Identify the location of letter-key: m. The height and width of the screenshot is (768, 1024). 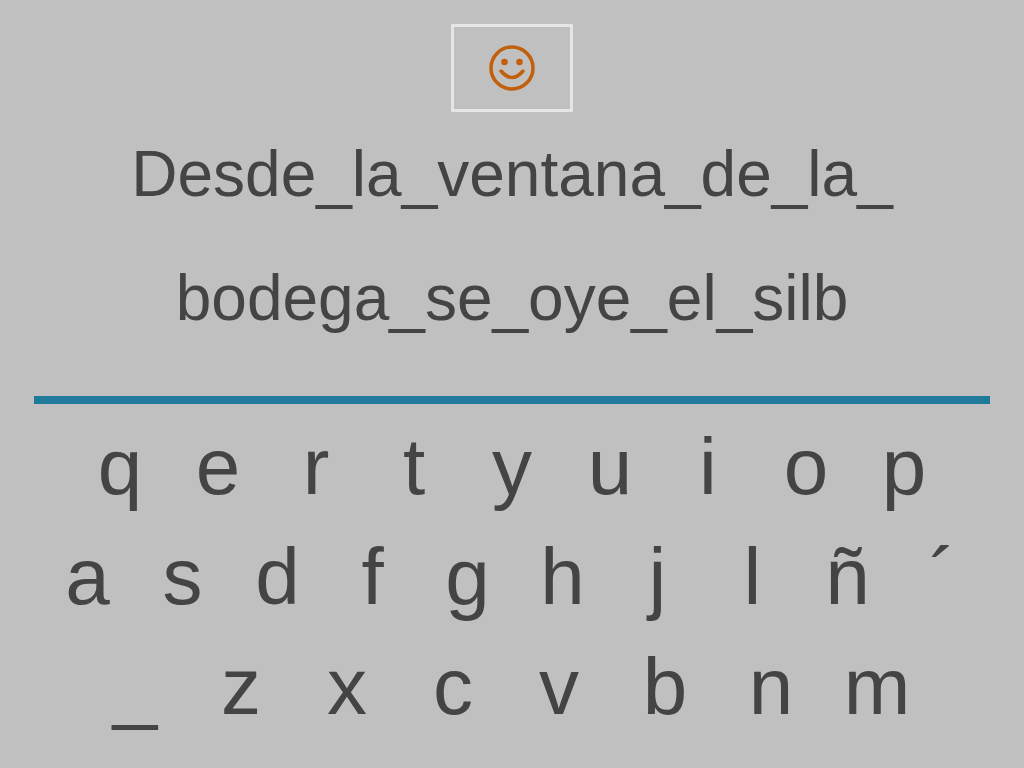
(877, 687).